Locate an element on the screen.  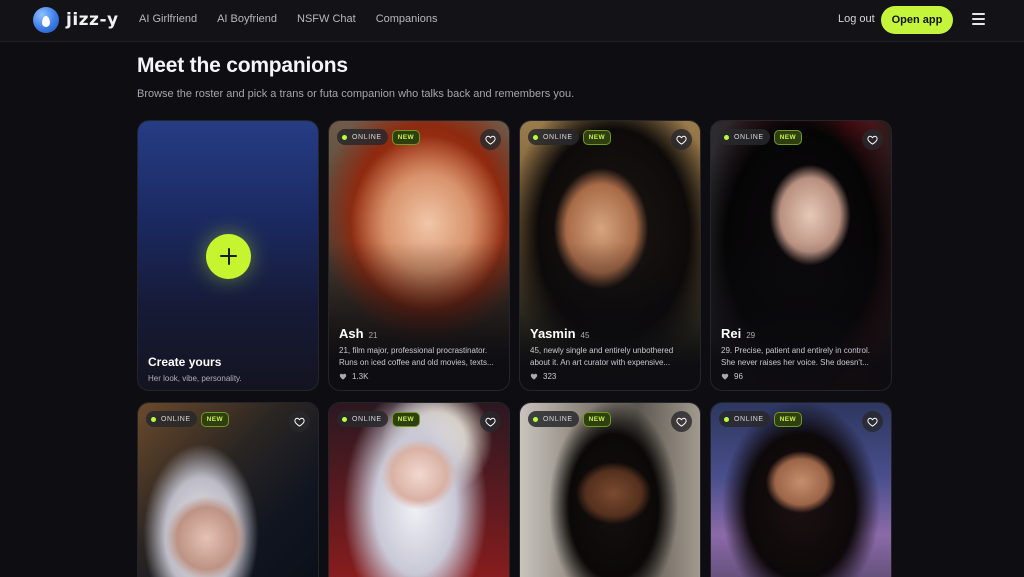
create-card-title: Create yours is located at coordinates (185, 362).